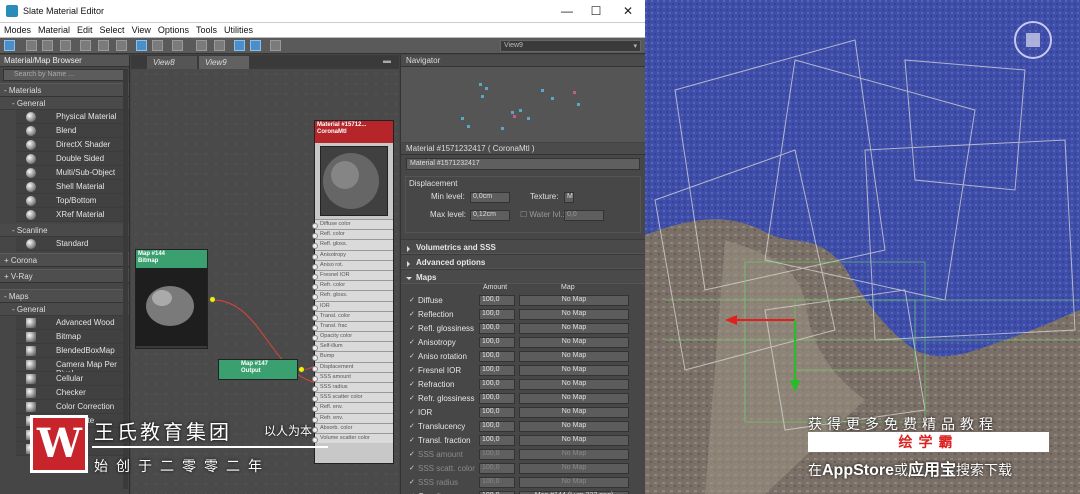  Describe the element at coordinates (352, 224) in the screenshot. I see `material-slot: Diffuse color` at that location.